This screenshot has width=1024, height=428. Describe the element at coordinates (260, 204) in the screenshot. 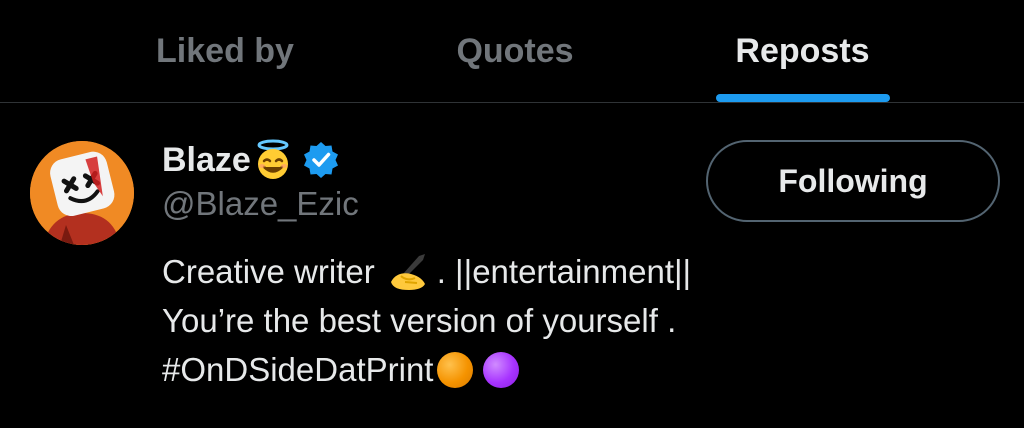

I see `user-handle: @Blaze_Ezic` at that location.